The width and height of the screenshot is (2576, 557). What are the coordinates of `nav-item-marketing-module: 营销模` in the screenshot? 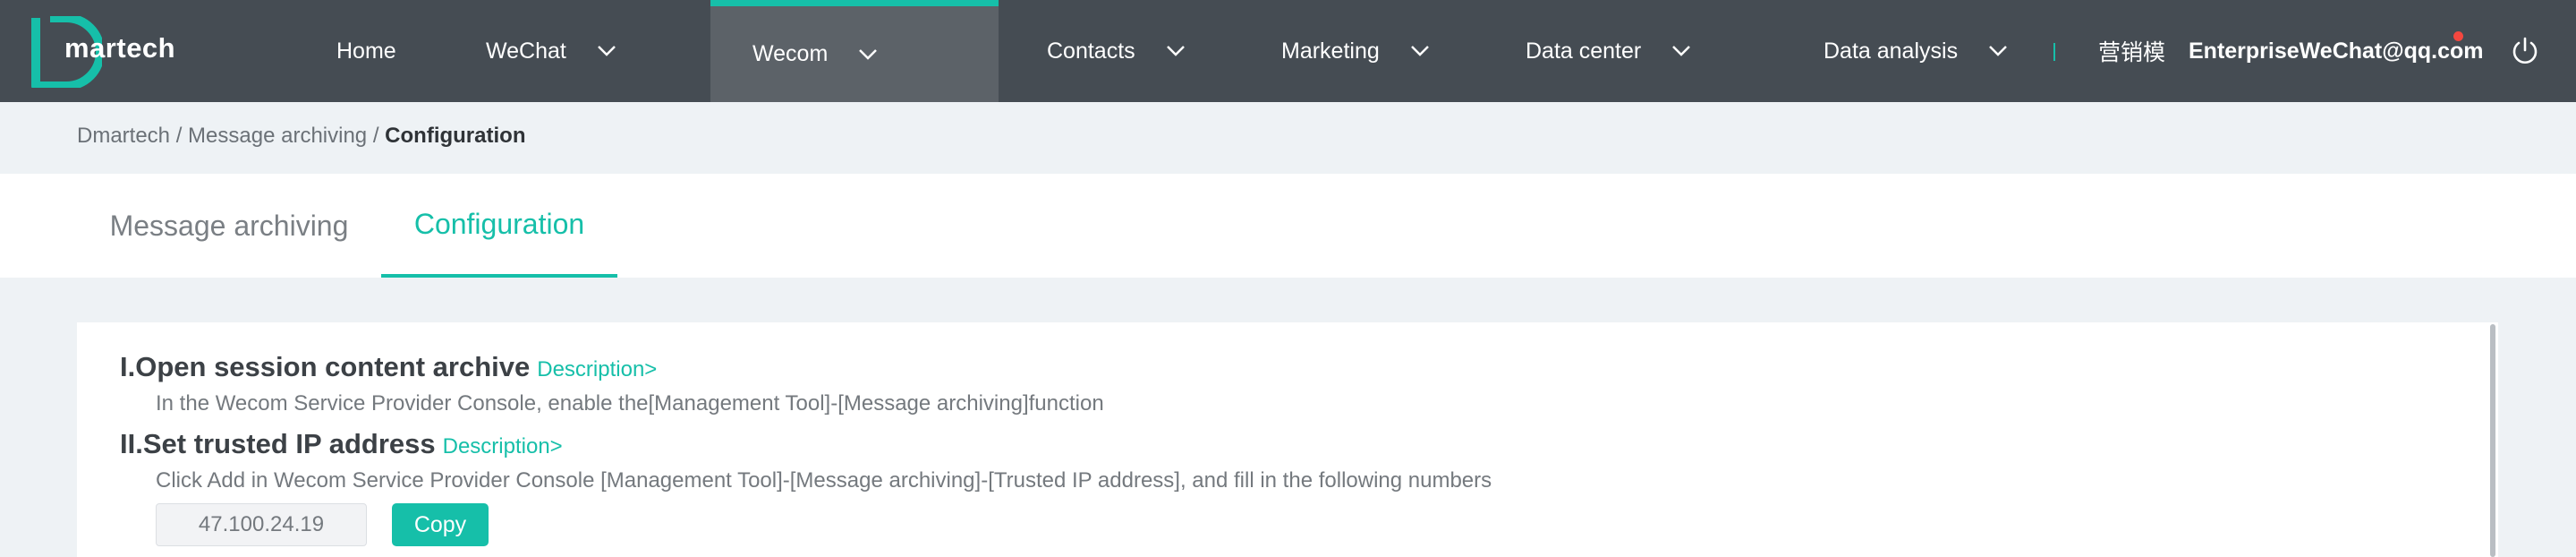 It's located at (2131, 51).